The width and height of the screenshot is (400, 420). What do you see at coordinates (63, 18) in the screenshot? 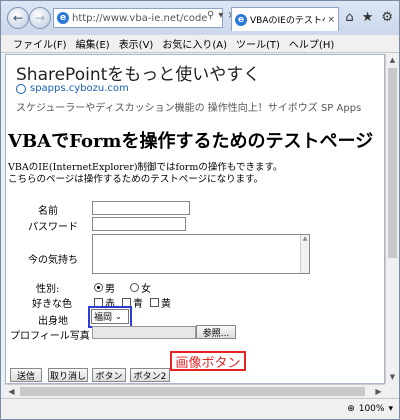
I see `ie-logo-icon: e` at bounding box center [63, 18].